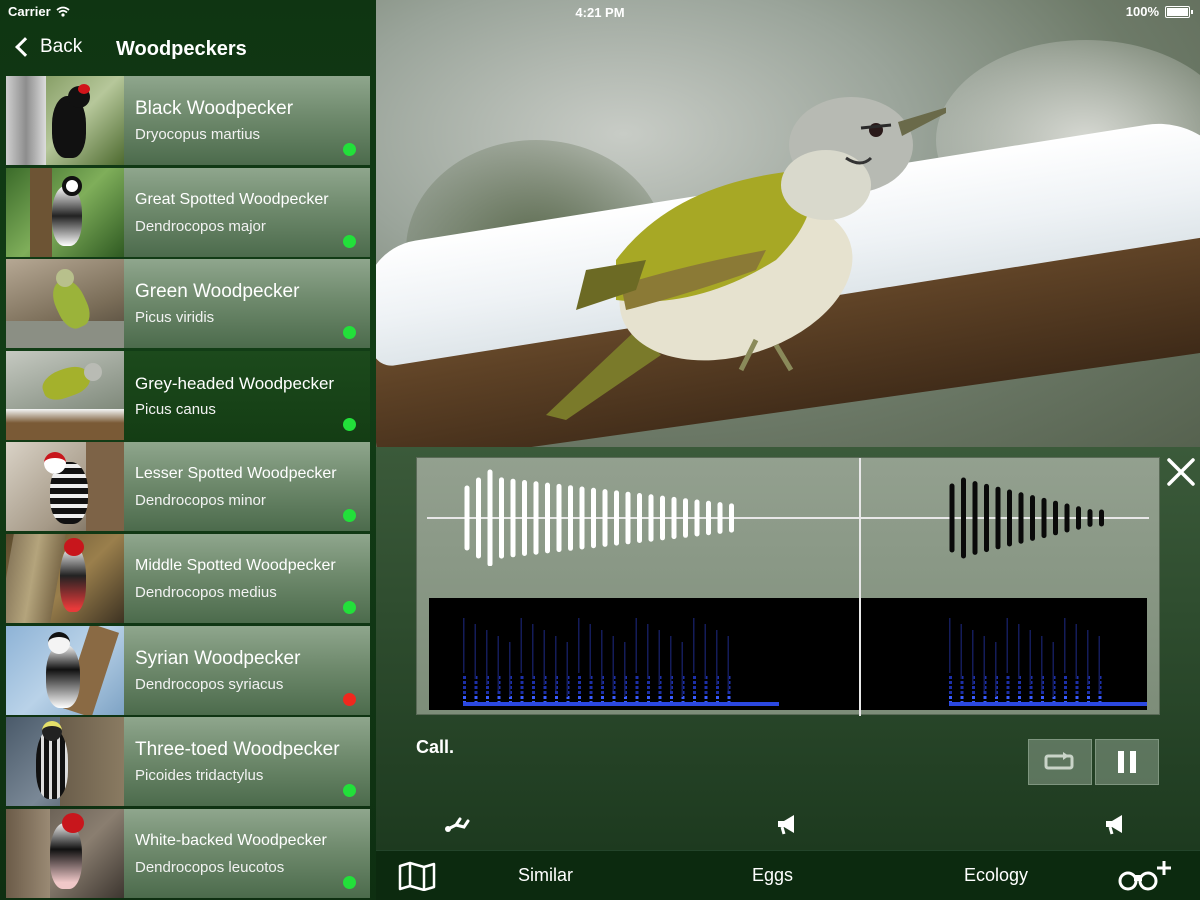  What do you see at coordinates (188, 304) in the screenshot?
I see `list-item: Green Woodpecker Picus viridis` at bounding box center [188, 304].